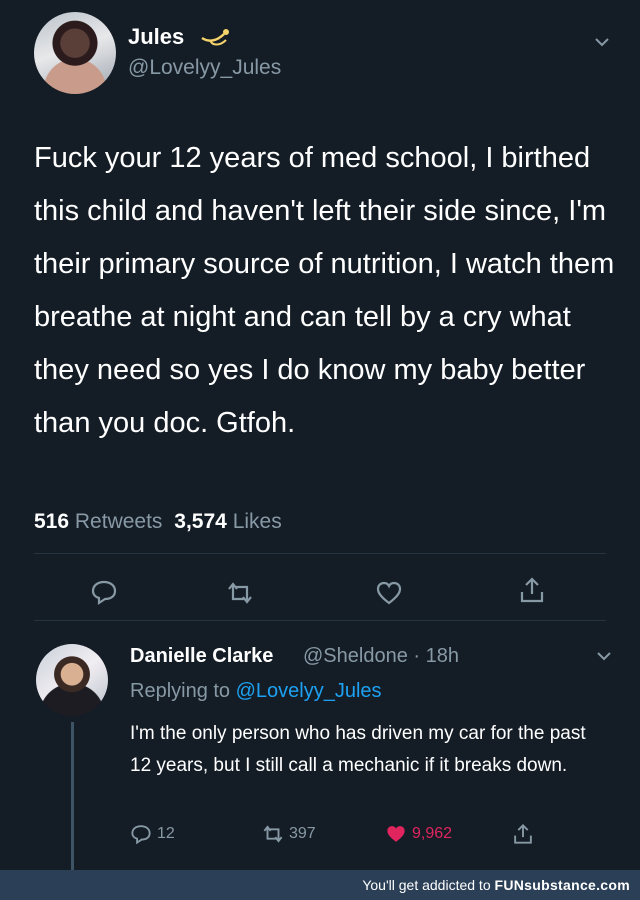 The height and width of the screenshot is (900, 640). Describe the element at coordinates (563, 885) in the screenshot. I see `footer-brand: FUNsubstance.com` at that location.